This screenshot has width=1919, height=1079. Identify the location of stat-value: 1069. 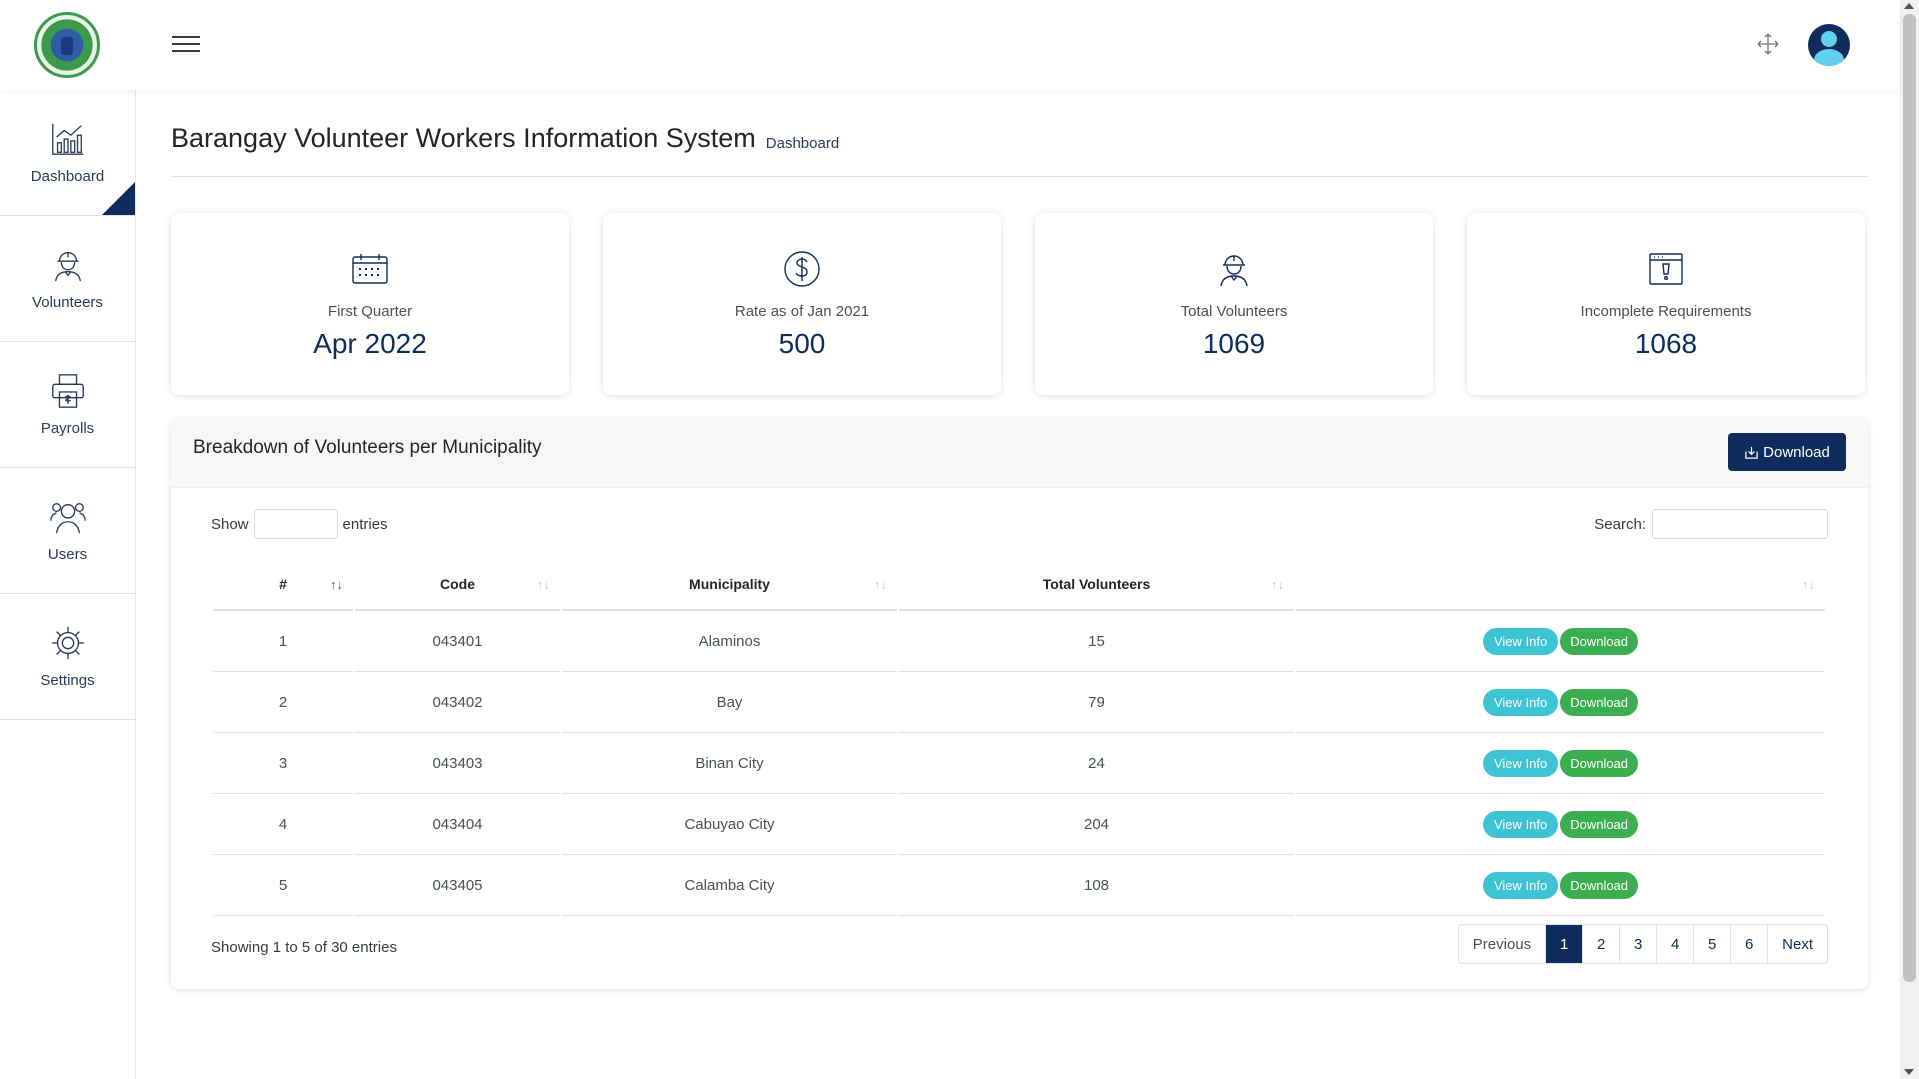
(1234, 343).